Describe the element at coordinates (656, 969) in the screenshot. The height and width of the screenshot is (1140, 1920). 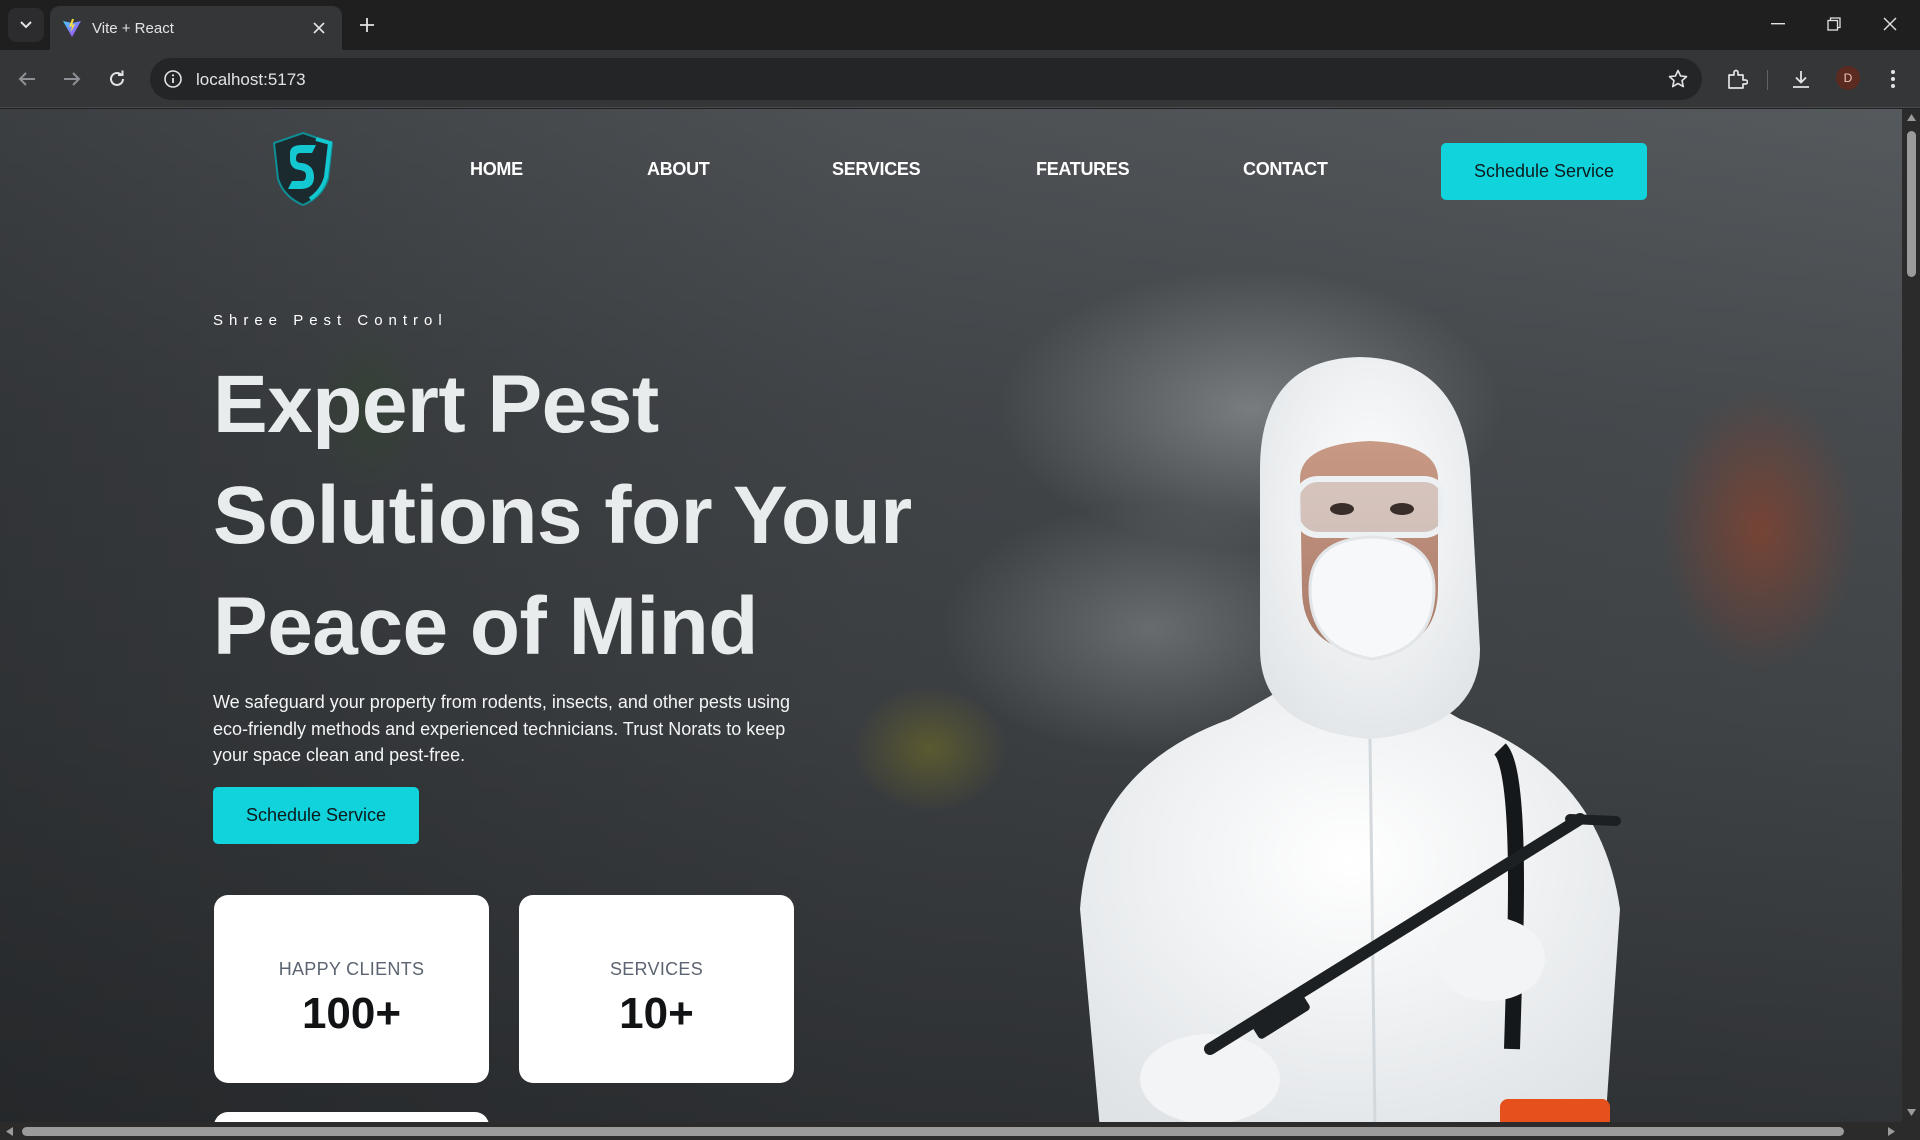
I see `stat-label: SERVICES` at that location.